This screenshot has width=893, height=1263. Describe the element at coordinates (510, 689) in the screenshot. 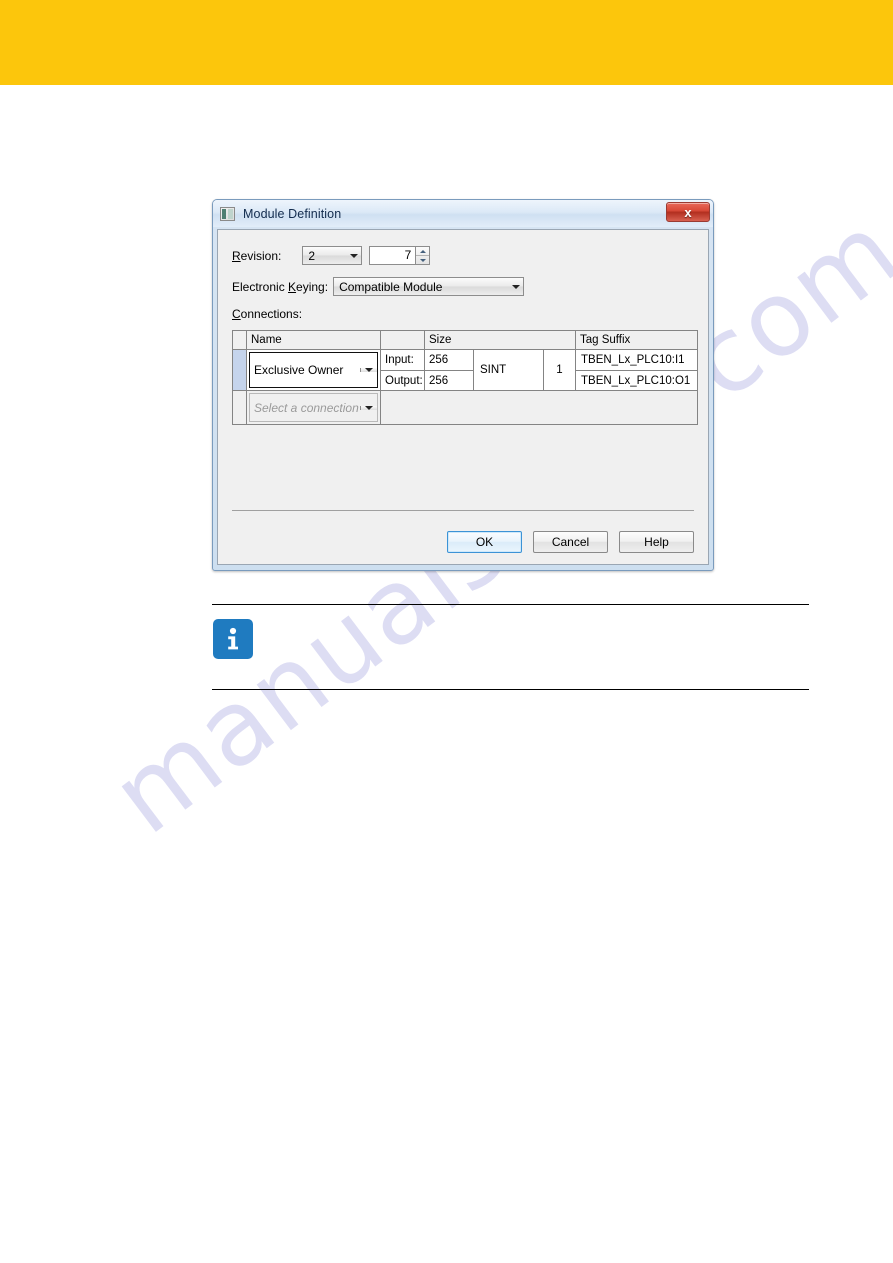

I see `note-bottom-rule` at that location.